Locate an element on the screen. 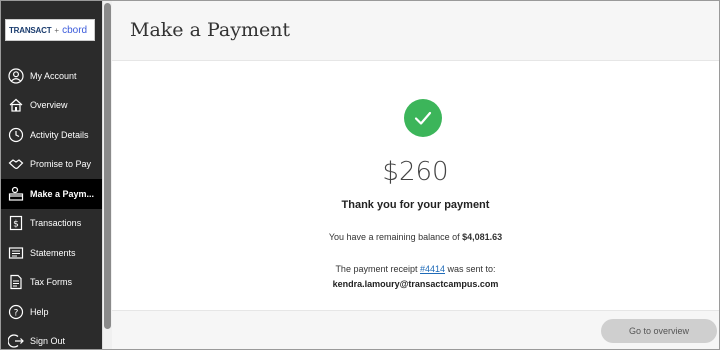  balance-prefix: You have a remaining balance of is located at coordinates (395, 237).